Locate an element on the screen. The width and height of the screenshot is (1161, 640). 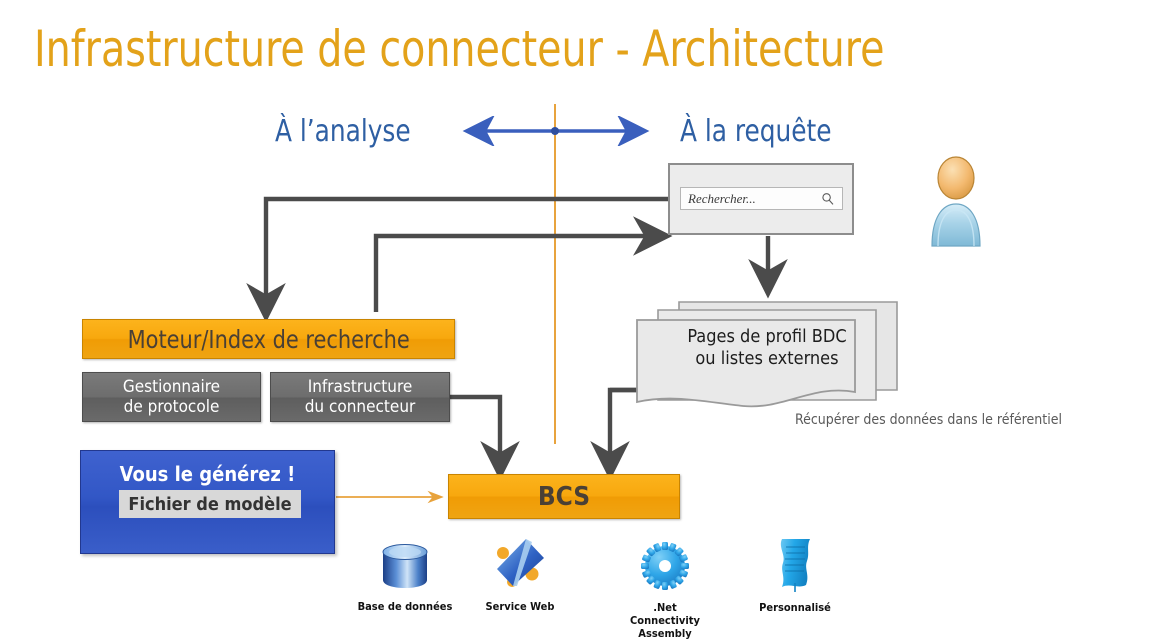
protocol-handler-label: Gestionnaire de protocole is located at coordinates (171, 397).